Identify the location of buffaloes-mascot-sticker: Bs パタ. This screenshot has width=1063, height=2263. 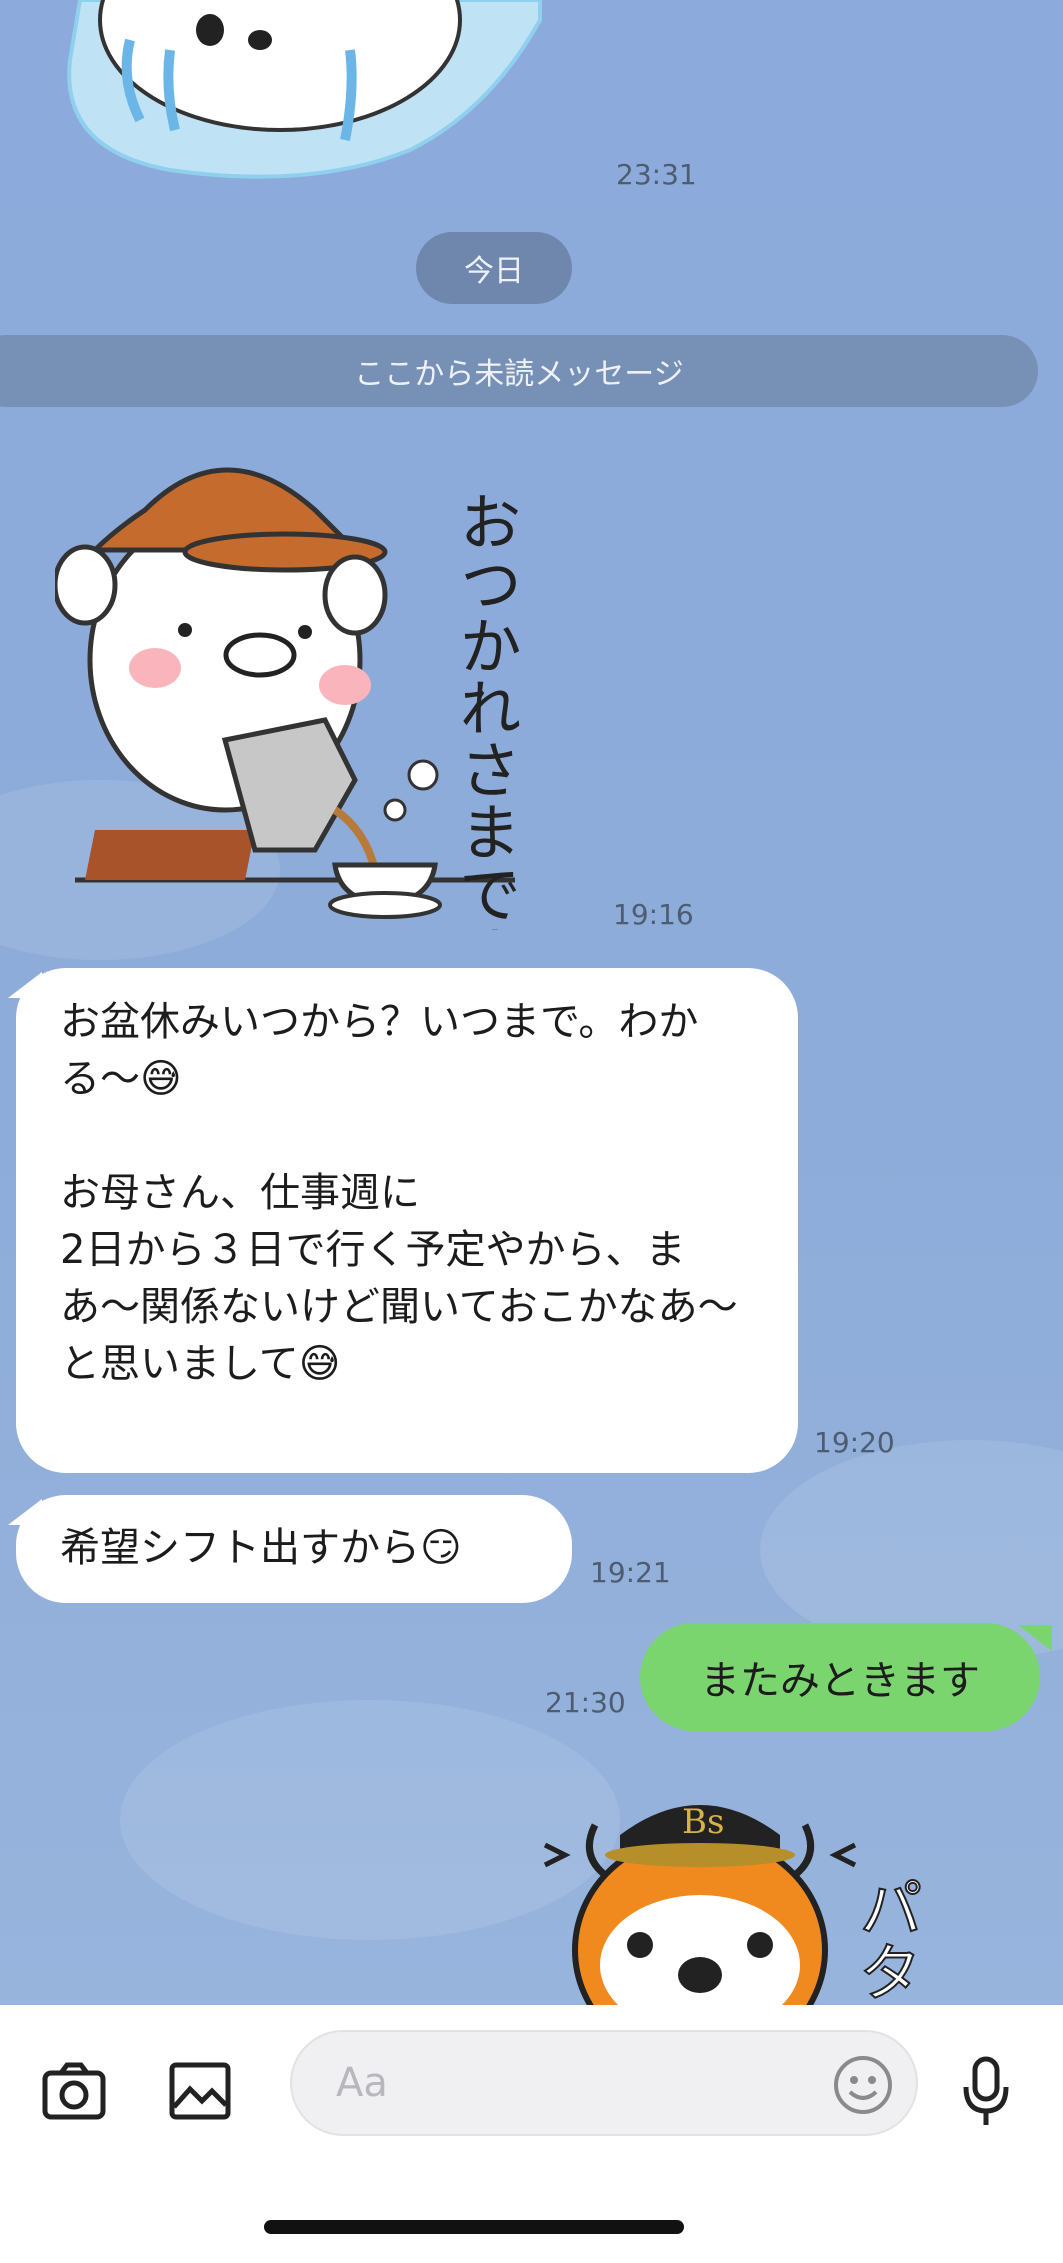
(760, 1890).